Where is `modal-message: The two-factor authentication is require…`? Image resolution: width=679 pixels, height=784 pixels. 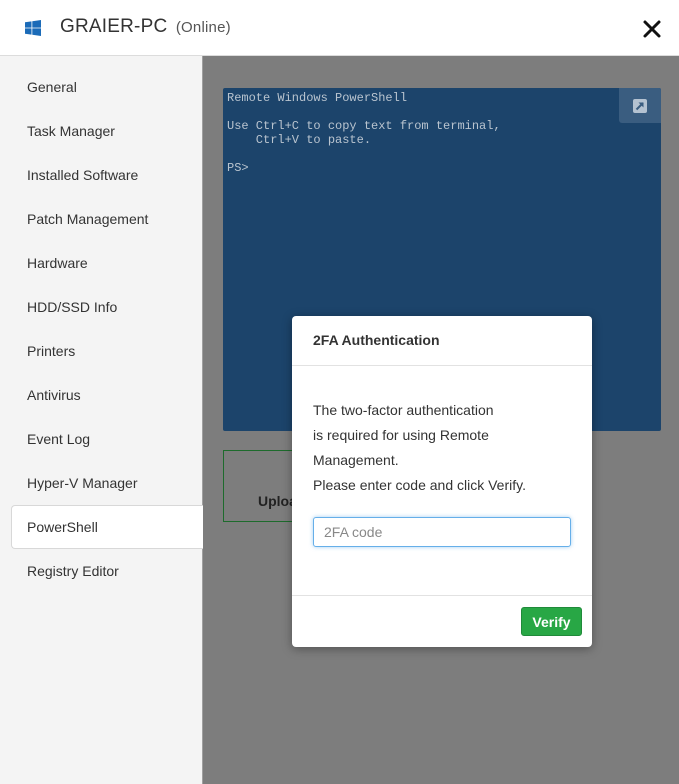 modal-message: The two-factor authentication is require… is located at coordinates (433, 448).